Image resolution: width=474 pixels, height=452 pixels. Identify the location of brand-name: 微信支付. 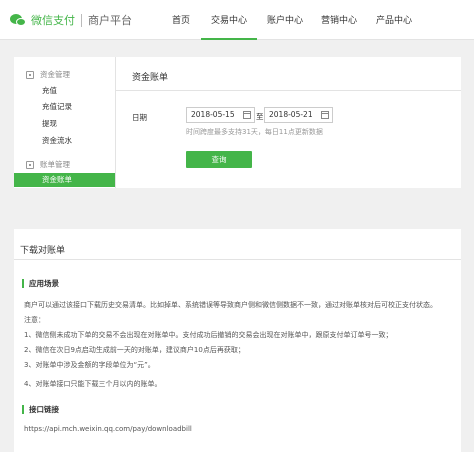
(53, 20).